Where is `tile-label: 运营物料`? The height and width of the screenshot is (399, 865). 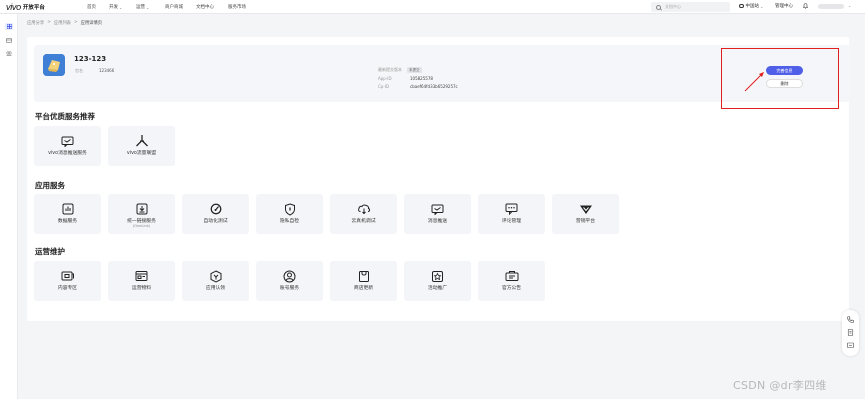 tile-label: 运营物料 is located at coordinates (141, 288).